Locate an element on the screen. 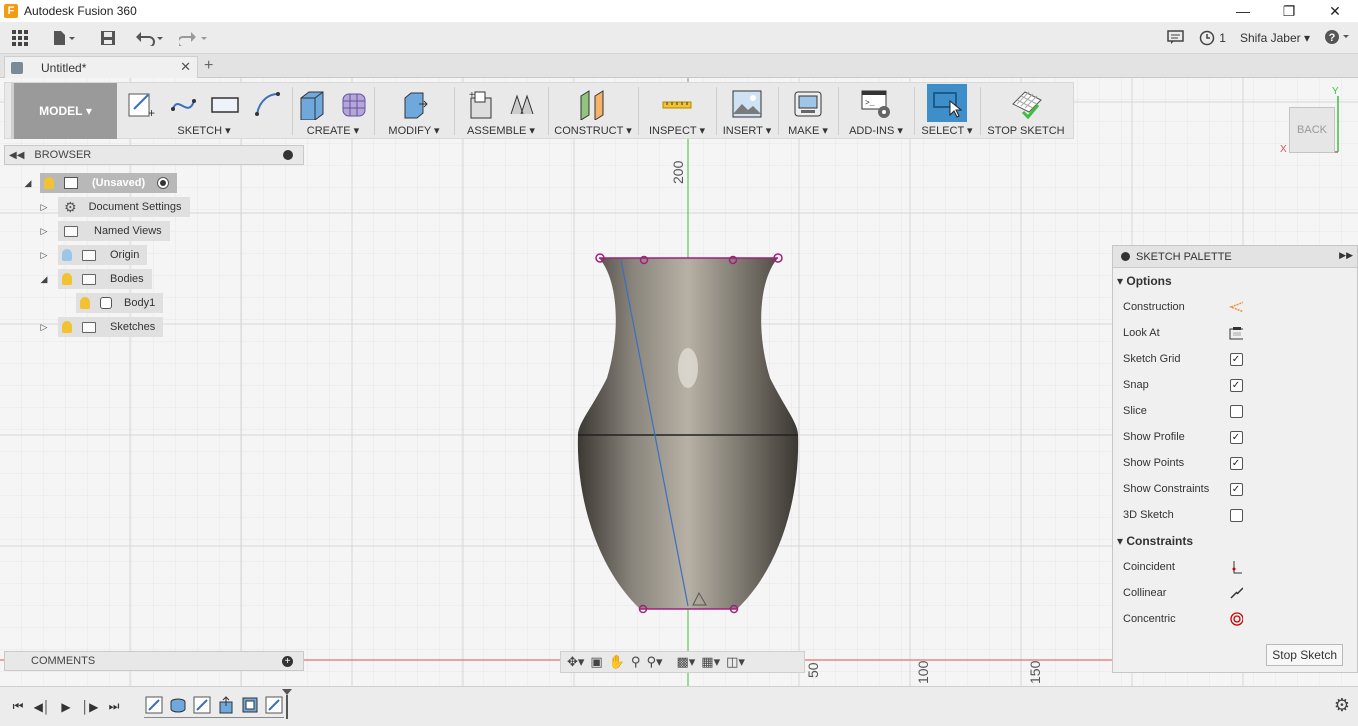  palette-collapse-icon is located at coordinates (1125, 256).